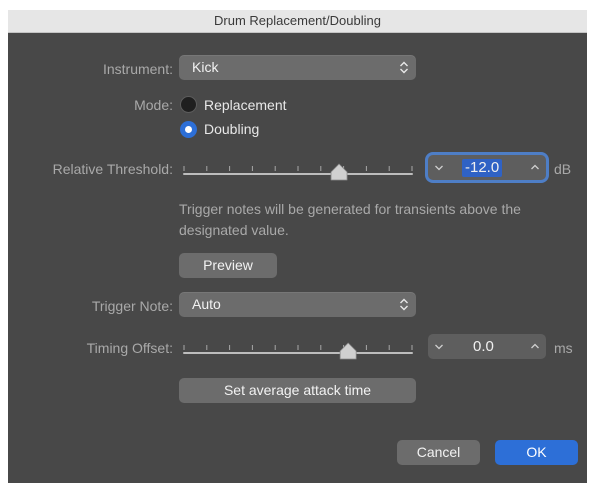  Describe the element at coordinates (563, 348) in the screenshot. I see `timing-offset-unit: ms` at that location.